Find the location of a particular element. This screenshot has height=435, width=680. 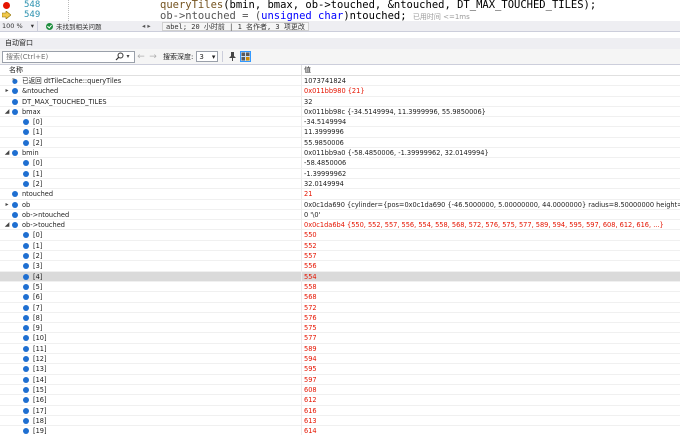

variable-row: [1] -1.39999962 is located at coordinates (340, 173).